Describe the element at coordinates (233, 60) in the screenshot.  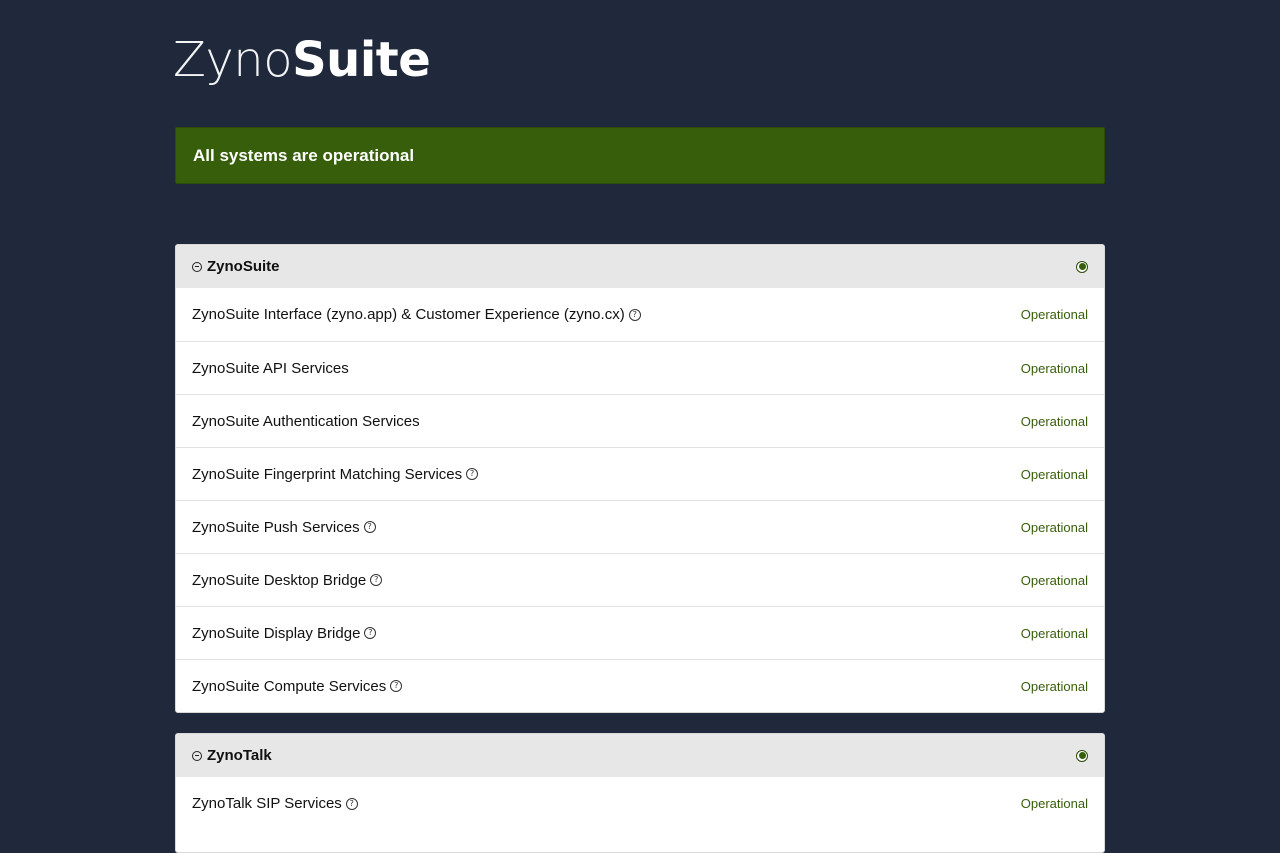
I see `brand-logo-light: Zyno` at that location.